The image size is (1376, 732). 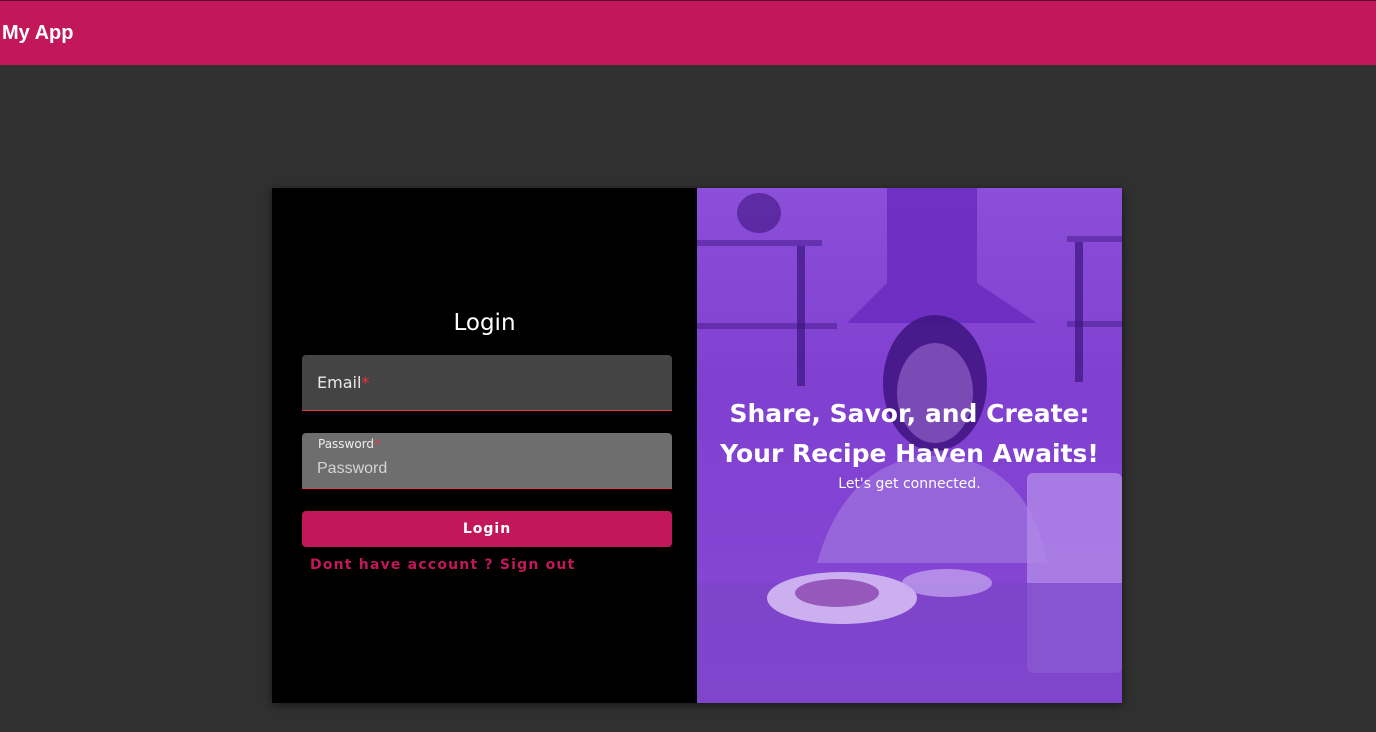 What do you see at coordinates (484, 323) in the screenshot?
I see `login-heading: Login` at bounding box center [484, 323].